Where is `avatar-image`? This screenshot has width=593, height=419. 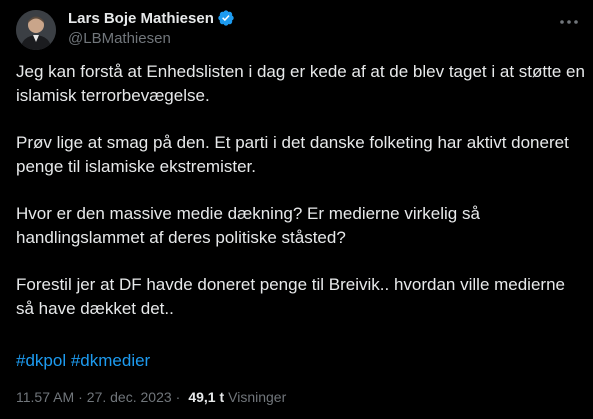 avatar-image is located at coordinates (36, 30).